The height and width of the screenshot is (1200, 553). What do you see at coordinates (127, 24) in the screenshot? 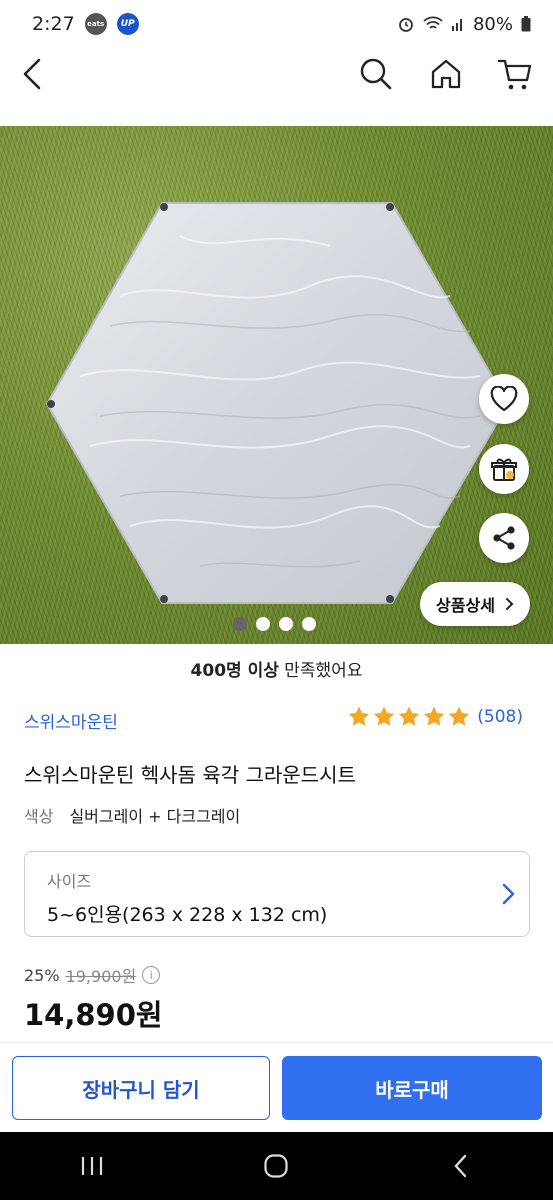
I see `up-badge-icon: UP` at bounding box center [127, 24].